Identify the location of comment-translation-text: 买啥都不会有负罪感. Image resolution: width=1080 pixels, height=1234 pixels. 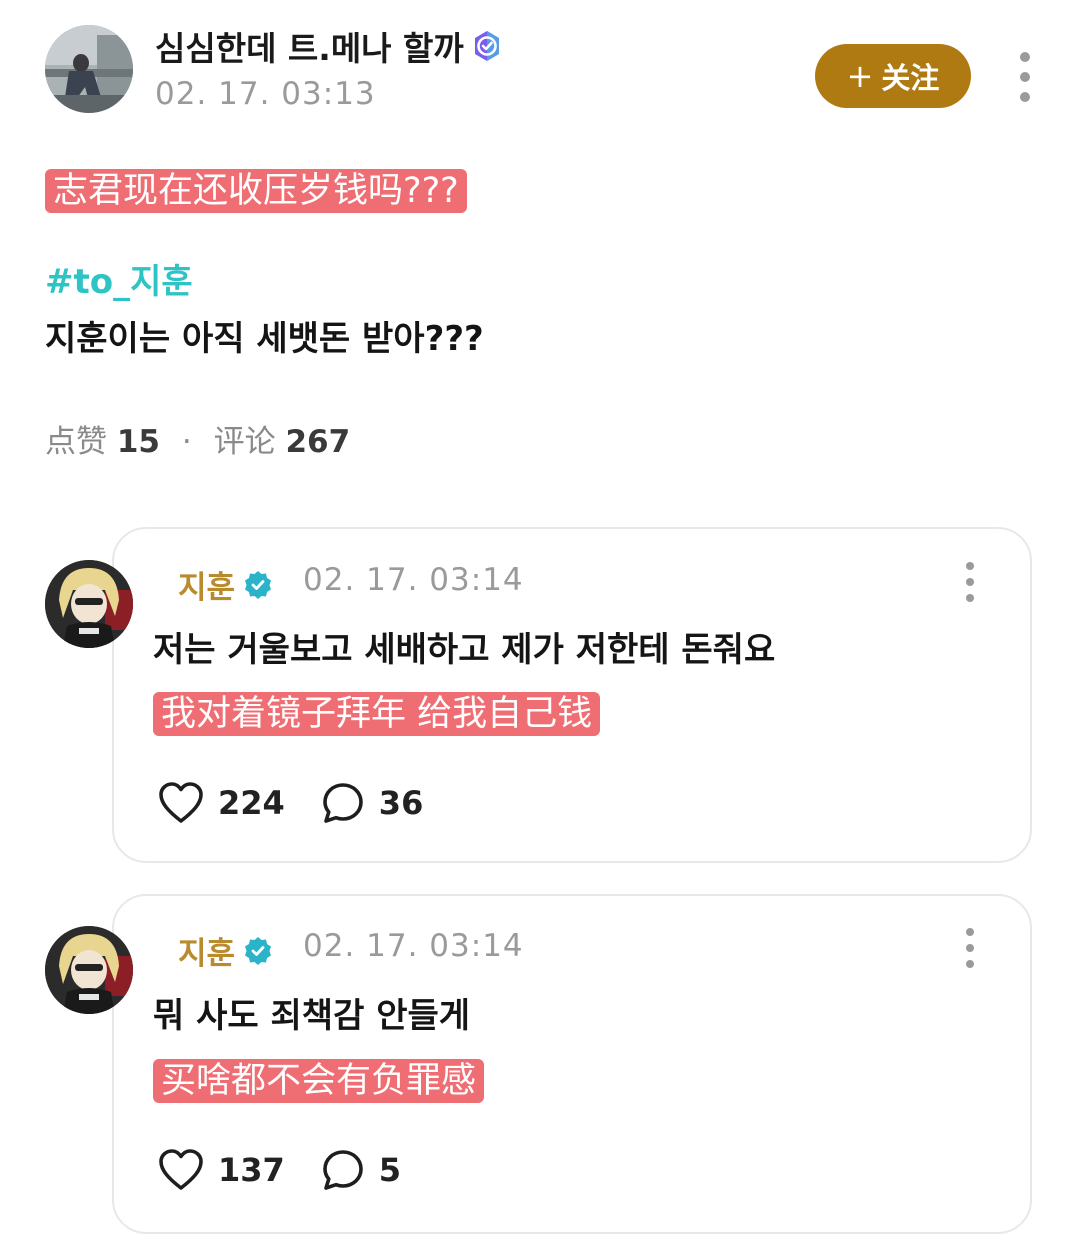
(319, 1081).